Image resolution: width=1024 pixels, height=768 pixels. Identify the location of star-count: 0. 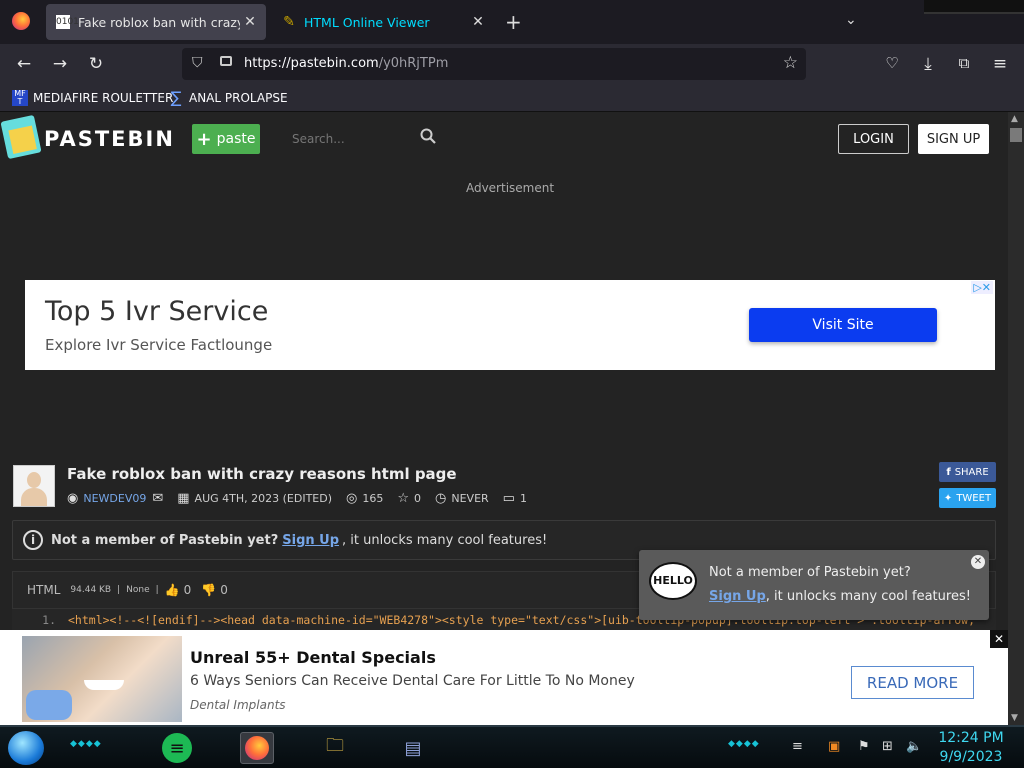
(418, 498).